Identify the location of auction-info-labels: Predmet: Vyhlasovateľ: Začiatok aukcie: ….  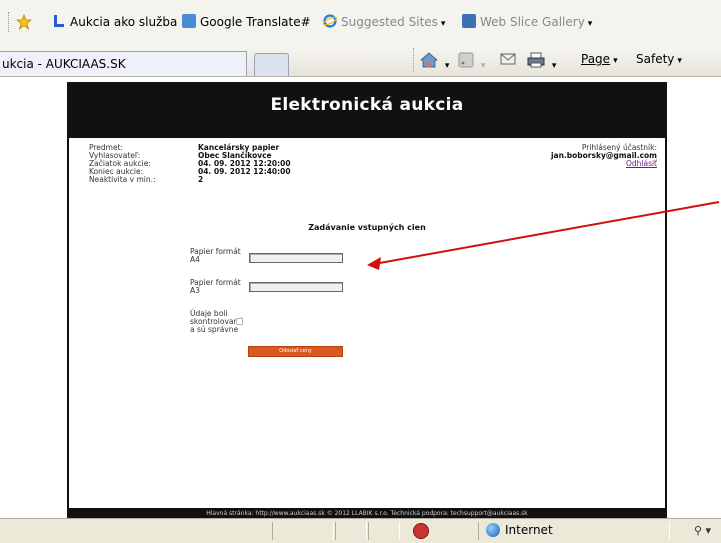
(122, 164).